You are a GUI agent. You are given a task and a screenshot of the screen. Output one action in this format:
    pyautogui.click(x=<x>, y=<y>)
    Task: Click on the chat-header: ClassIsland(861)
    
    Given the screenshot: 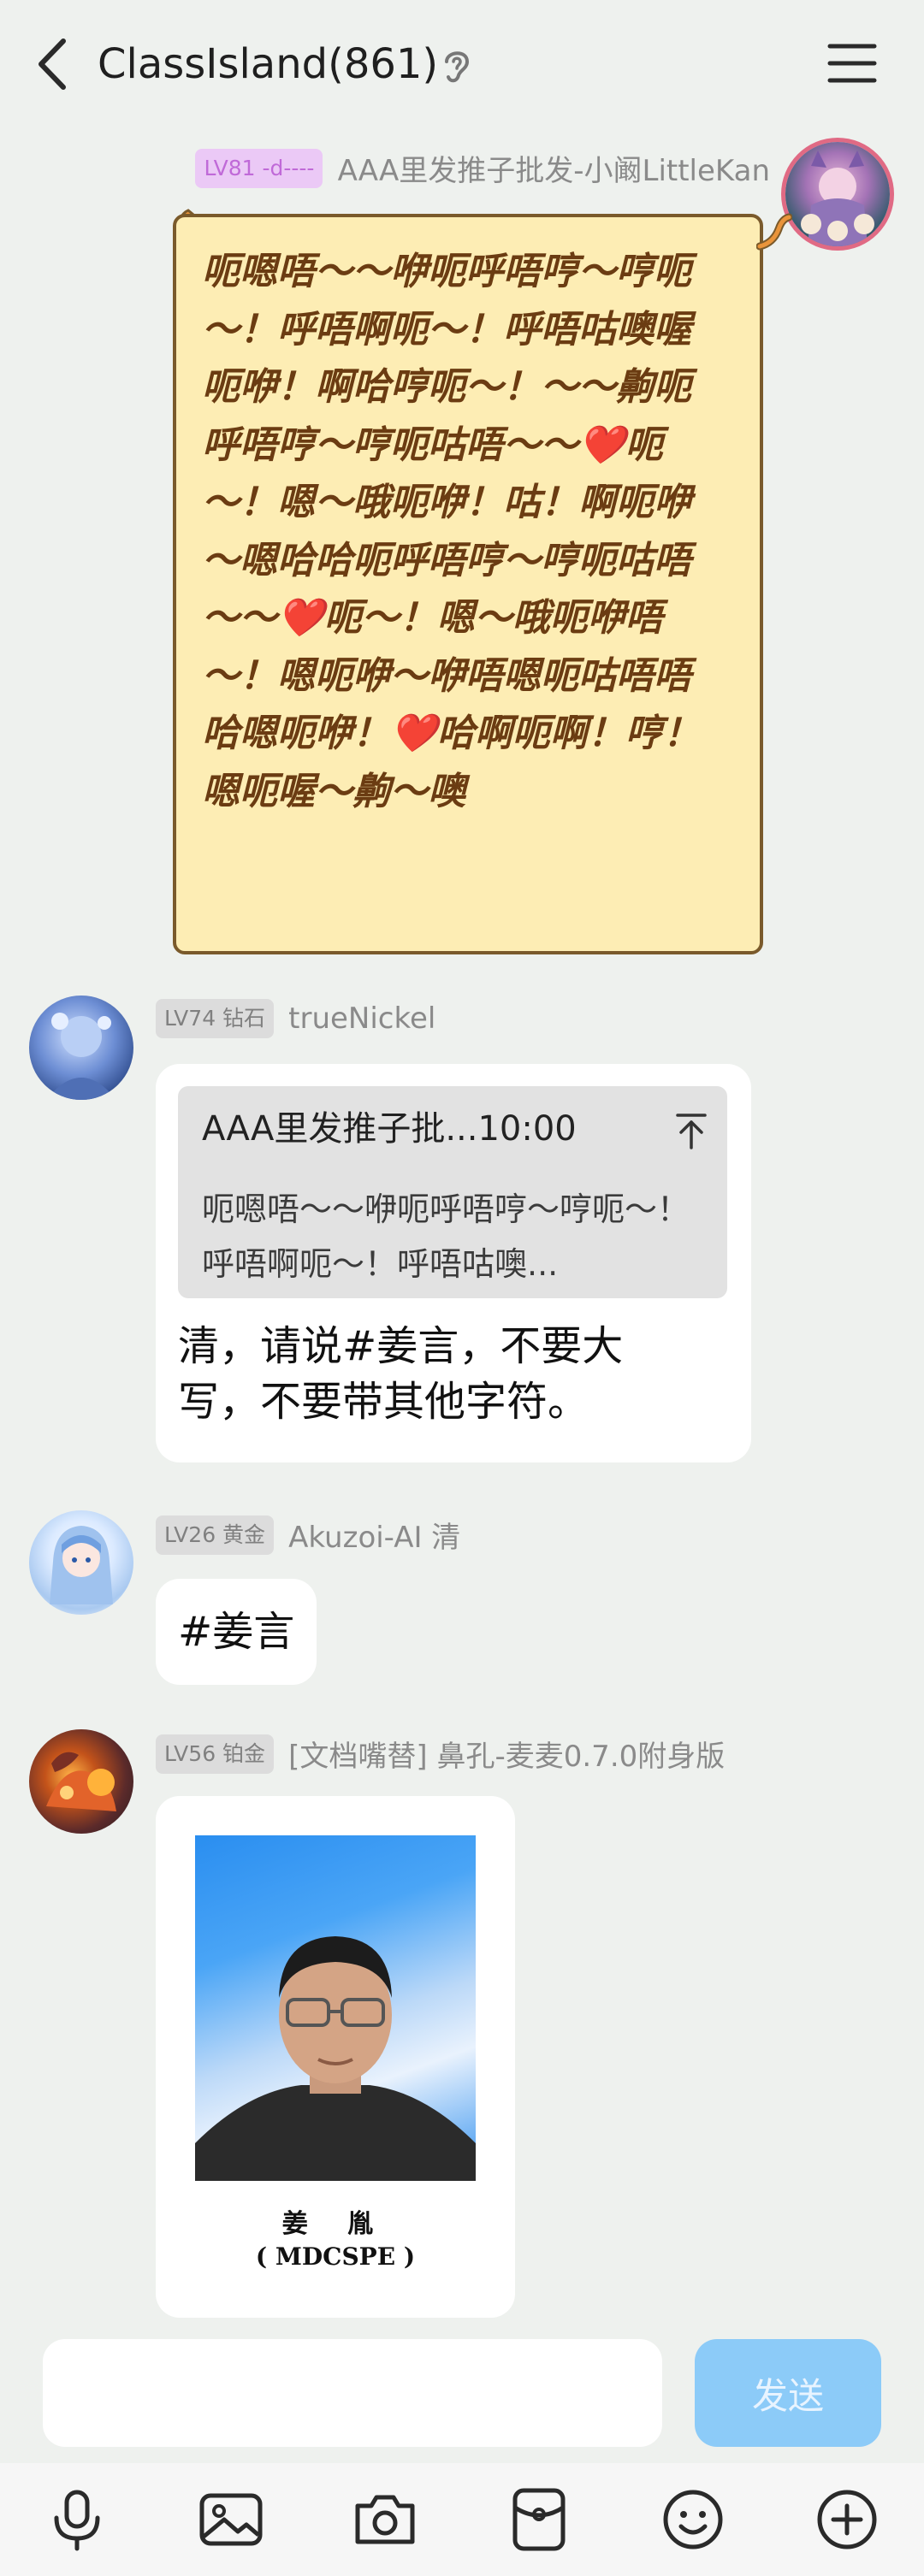 What is the action you would take?
    pyautogui.click(x=462, y=64)
    